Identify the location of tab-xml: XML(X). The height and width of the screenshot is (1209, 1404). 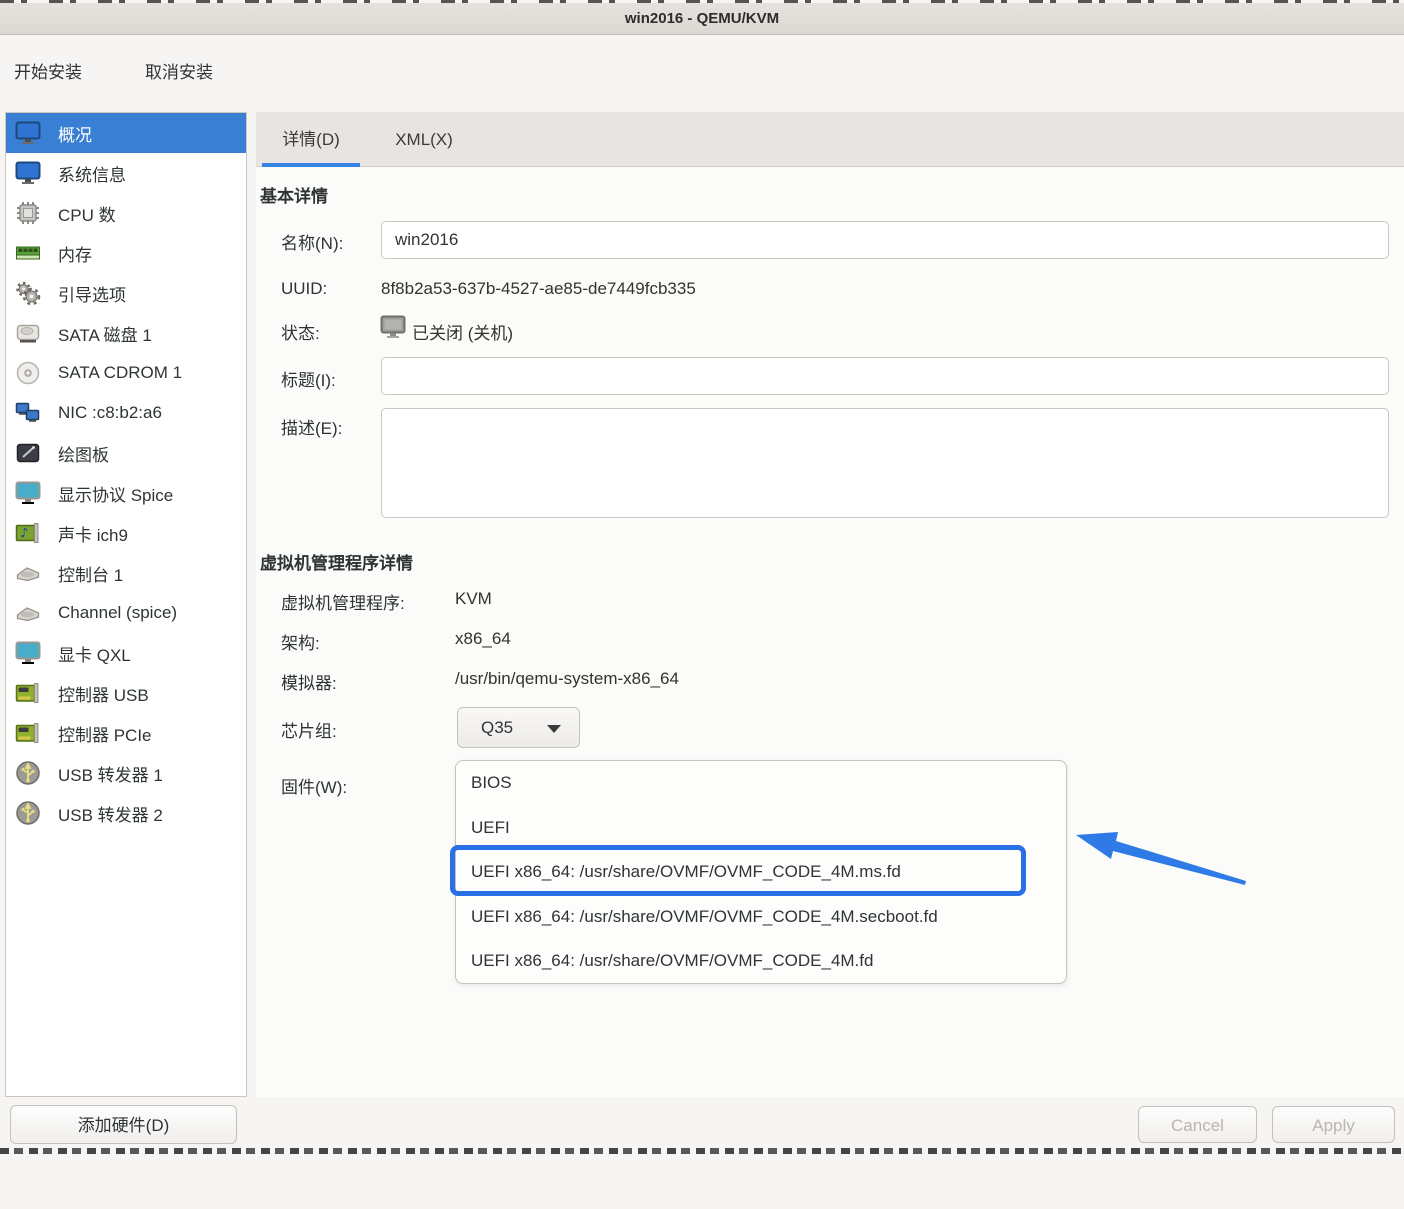
(424, 139).